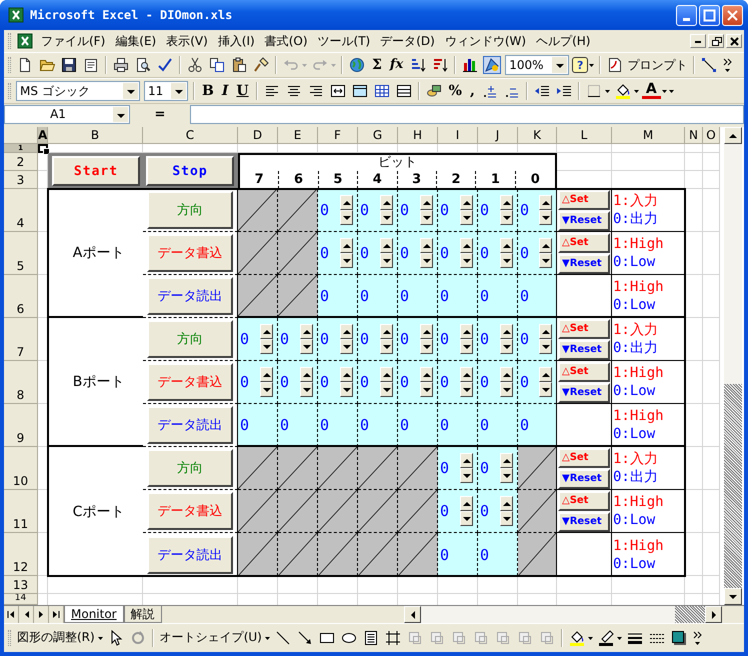 This screenshot has height=656, width=748. Describe the element at coordinates (697, 638) in the screenshot. I see `chevron-icon` at that location.